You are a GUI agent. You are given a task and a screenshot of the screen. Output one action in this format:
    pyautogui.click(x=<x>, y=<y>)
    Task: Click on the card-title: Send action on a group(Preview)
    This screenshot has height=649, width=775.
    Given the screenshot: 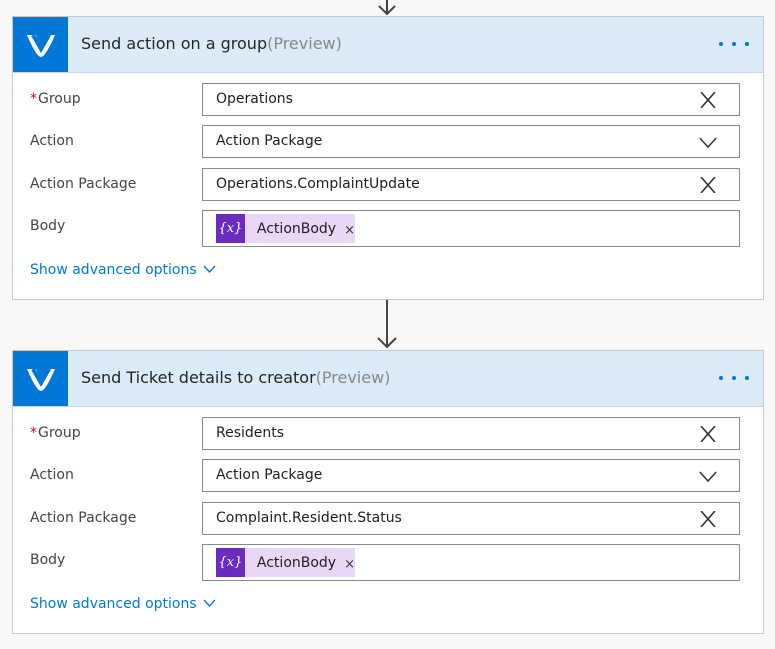 What is the action you would take?
    pyautogui.click(x=211, y=43)
    